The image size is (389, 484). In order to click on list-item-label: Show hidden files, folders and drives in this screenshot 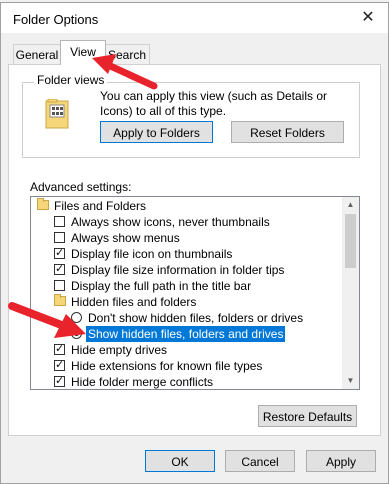, I will do `click(186, 334)`.